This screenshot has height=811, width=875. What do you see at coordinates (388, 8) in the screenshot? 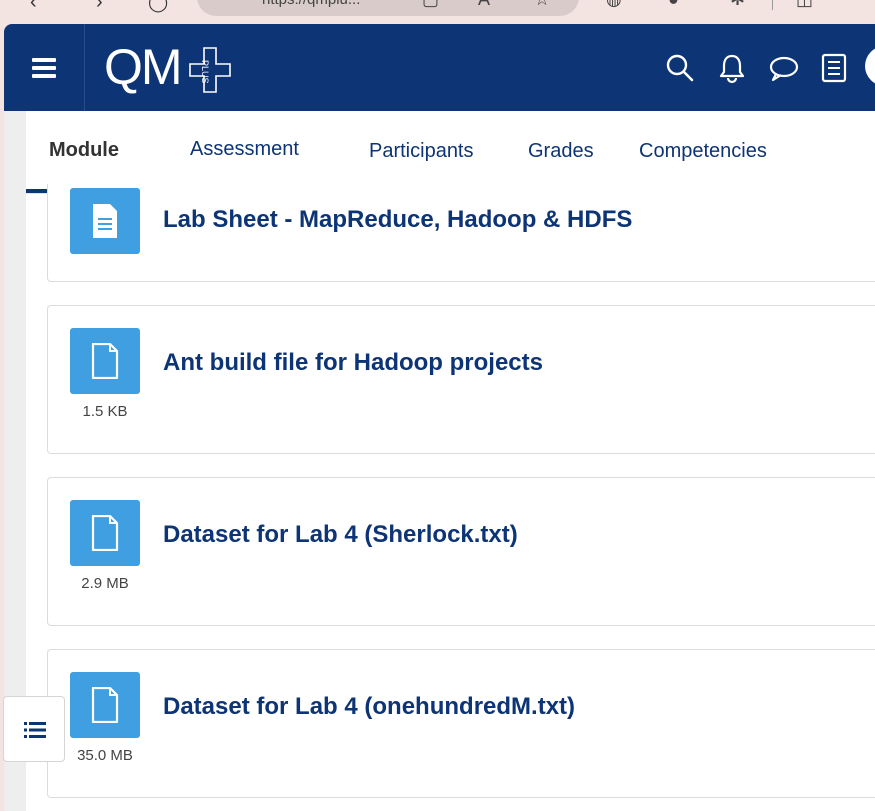
I see `address-bar` at bounding box center [388, 8].